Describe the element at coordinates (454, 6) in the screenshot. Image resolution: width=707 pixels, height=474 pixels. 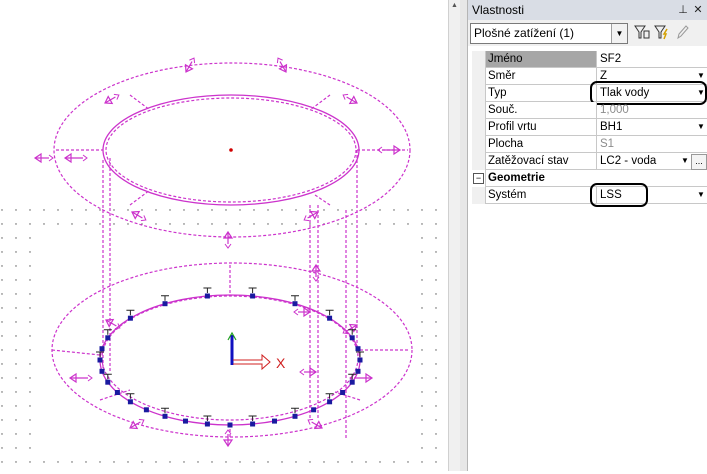
I see `scroll-up-arrow-icon: ▲` at that location.